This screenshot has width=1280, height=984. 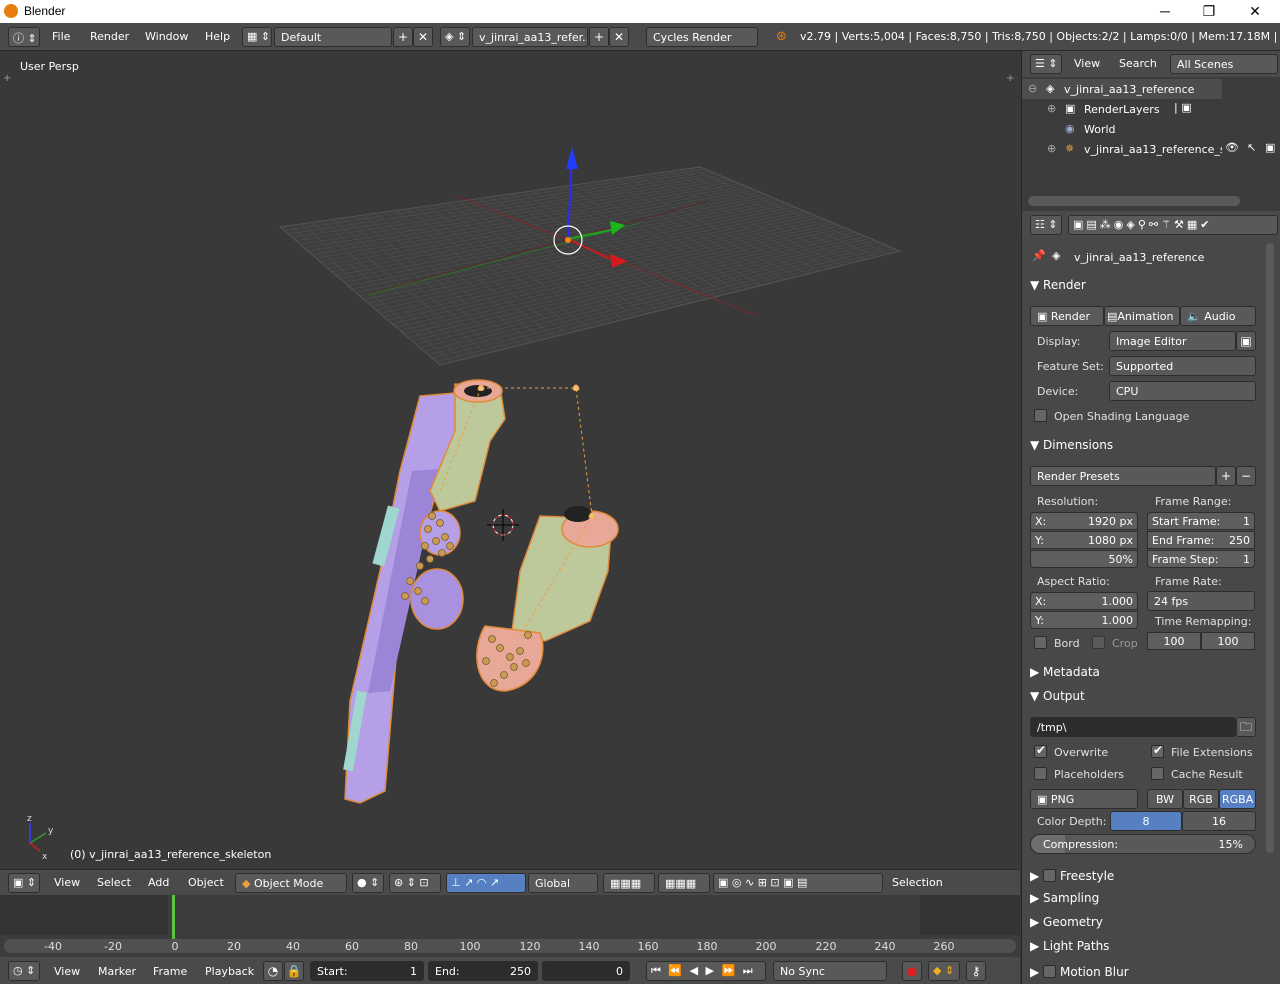 I want to click on motion-blur-panel-header: ▶ Motion Blur, so click(x=1145, y=973).